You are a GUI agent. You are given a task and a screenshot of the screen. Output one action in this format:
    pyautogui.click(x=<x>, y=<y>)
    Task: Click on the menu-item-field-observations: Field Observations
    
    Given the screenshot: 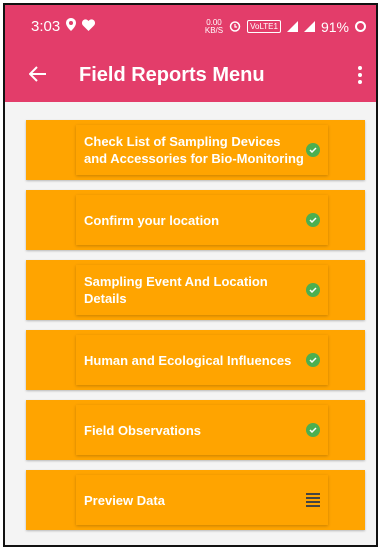 What is the action you would take?
    pyautogui.click(x=195, y=430)
    